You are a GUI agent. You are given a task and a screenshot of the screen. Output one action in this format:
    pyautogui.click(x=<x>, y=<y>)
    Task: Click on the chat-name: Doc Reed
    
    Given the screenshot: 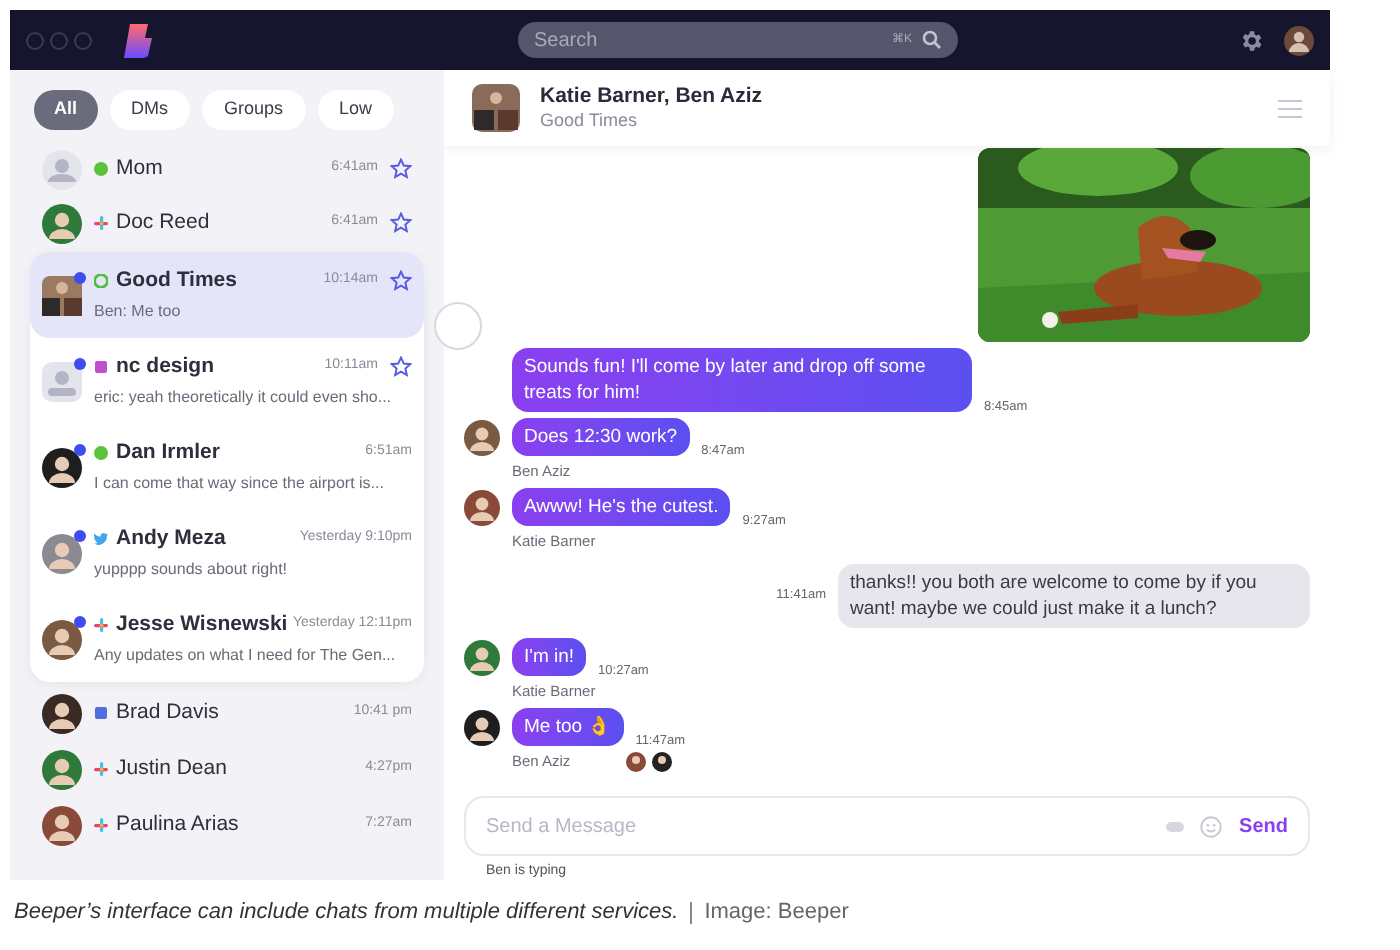 What is the action you would take?
    pyautogui.click(x=163, y=222)
    